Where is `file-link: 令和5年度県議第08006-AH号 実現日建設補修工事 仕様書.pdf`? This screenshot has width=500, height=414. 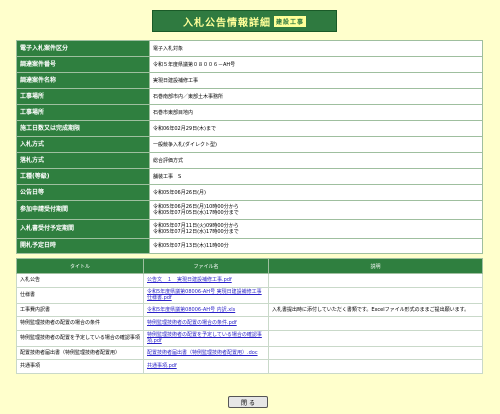 file-link: 令和5年度県議第08006-AH号 実現日建設補修工事 仕様書.pdf is located at coordinates (204, 295).